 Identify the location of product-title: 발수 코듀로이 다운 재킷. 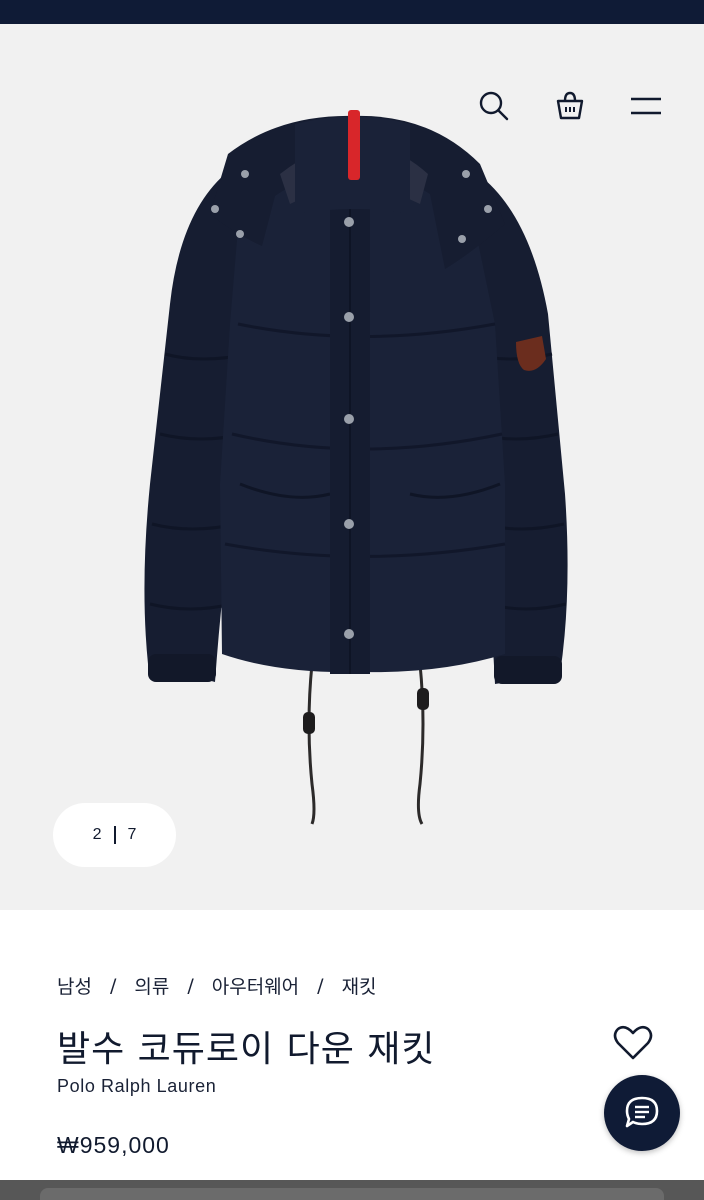
(246, 1049).